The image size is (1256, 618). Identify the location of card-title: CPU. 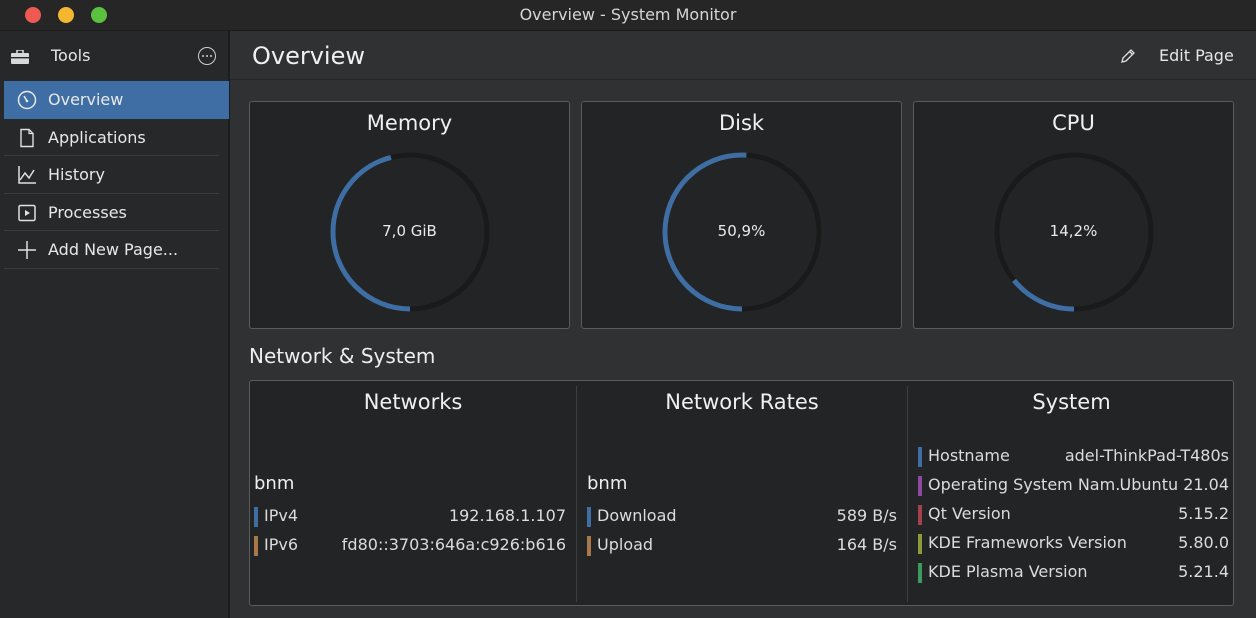
(1073, 123).